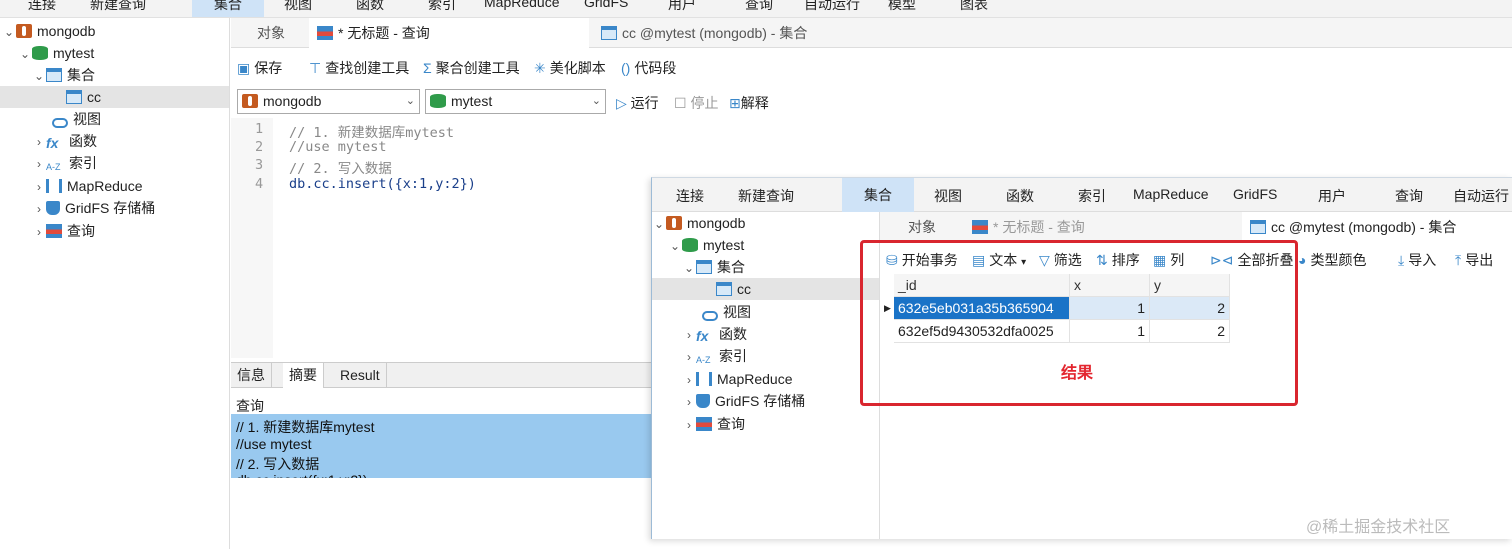 This screenshot has width=1512, height=549. I want to click on save-icon: ▣, so click(244, 68).